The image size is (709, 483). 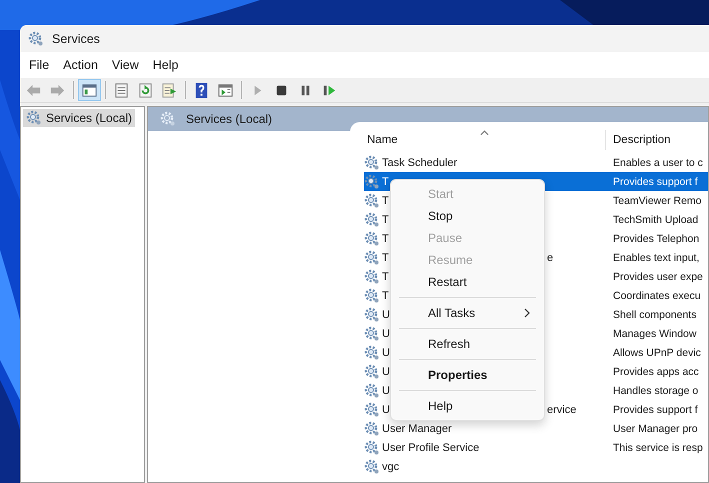 I want to click on service-description: Provides user expe, so click(x=658, y=276).